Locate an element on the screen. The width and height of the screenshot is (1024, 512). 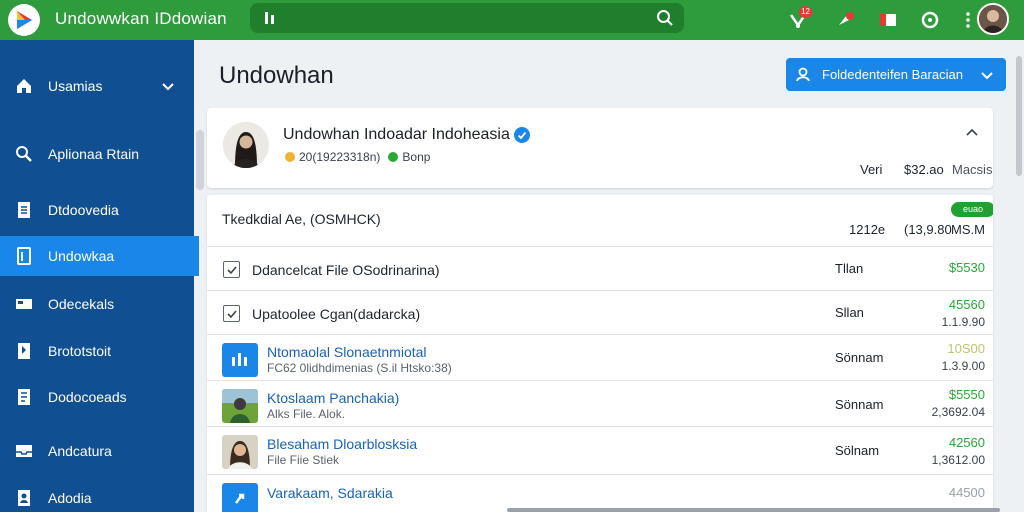
top-bar: Undowwkan IDdowian 12 is located at coordinates (512, 20).